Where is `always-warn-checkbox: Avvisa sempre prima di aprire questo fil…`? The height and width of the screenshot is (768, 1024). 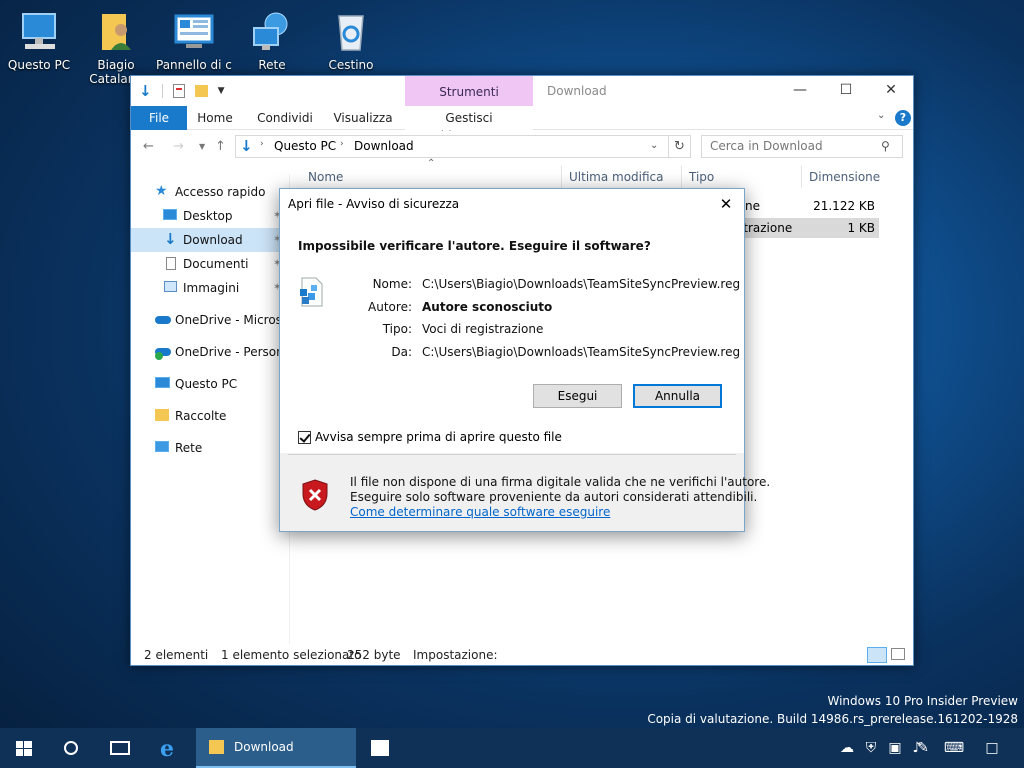
always-warn-checkbox: Avvisa sempre prima di aprire questo fil… is located at coordinates (430, 437).